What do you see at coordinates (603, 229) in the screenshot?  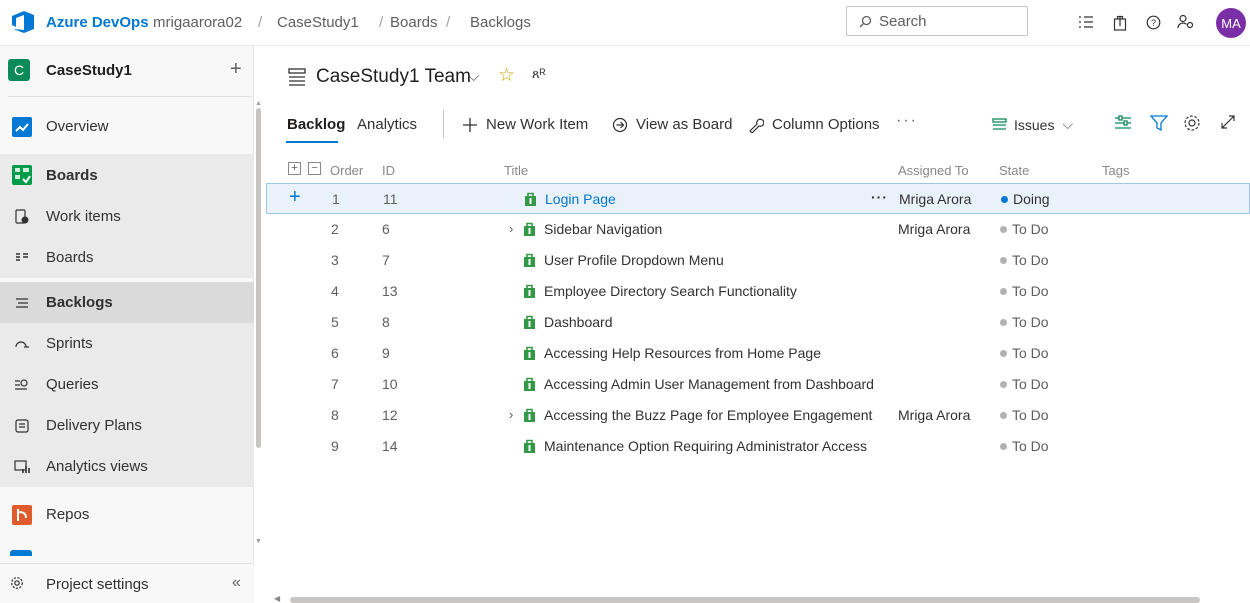 I see `work-item-title: Sidebar Navigation` at bounding box center [603, 229].